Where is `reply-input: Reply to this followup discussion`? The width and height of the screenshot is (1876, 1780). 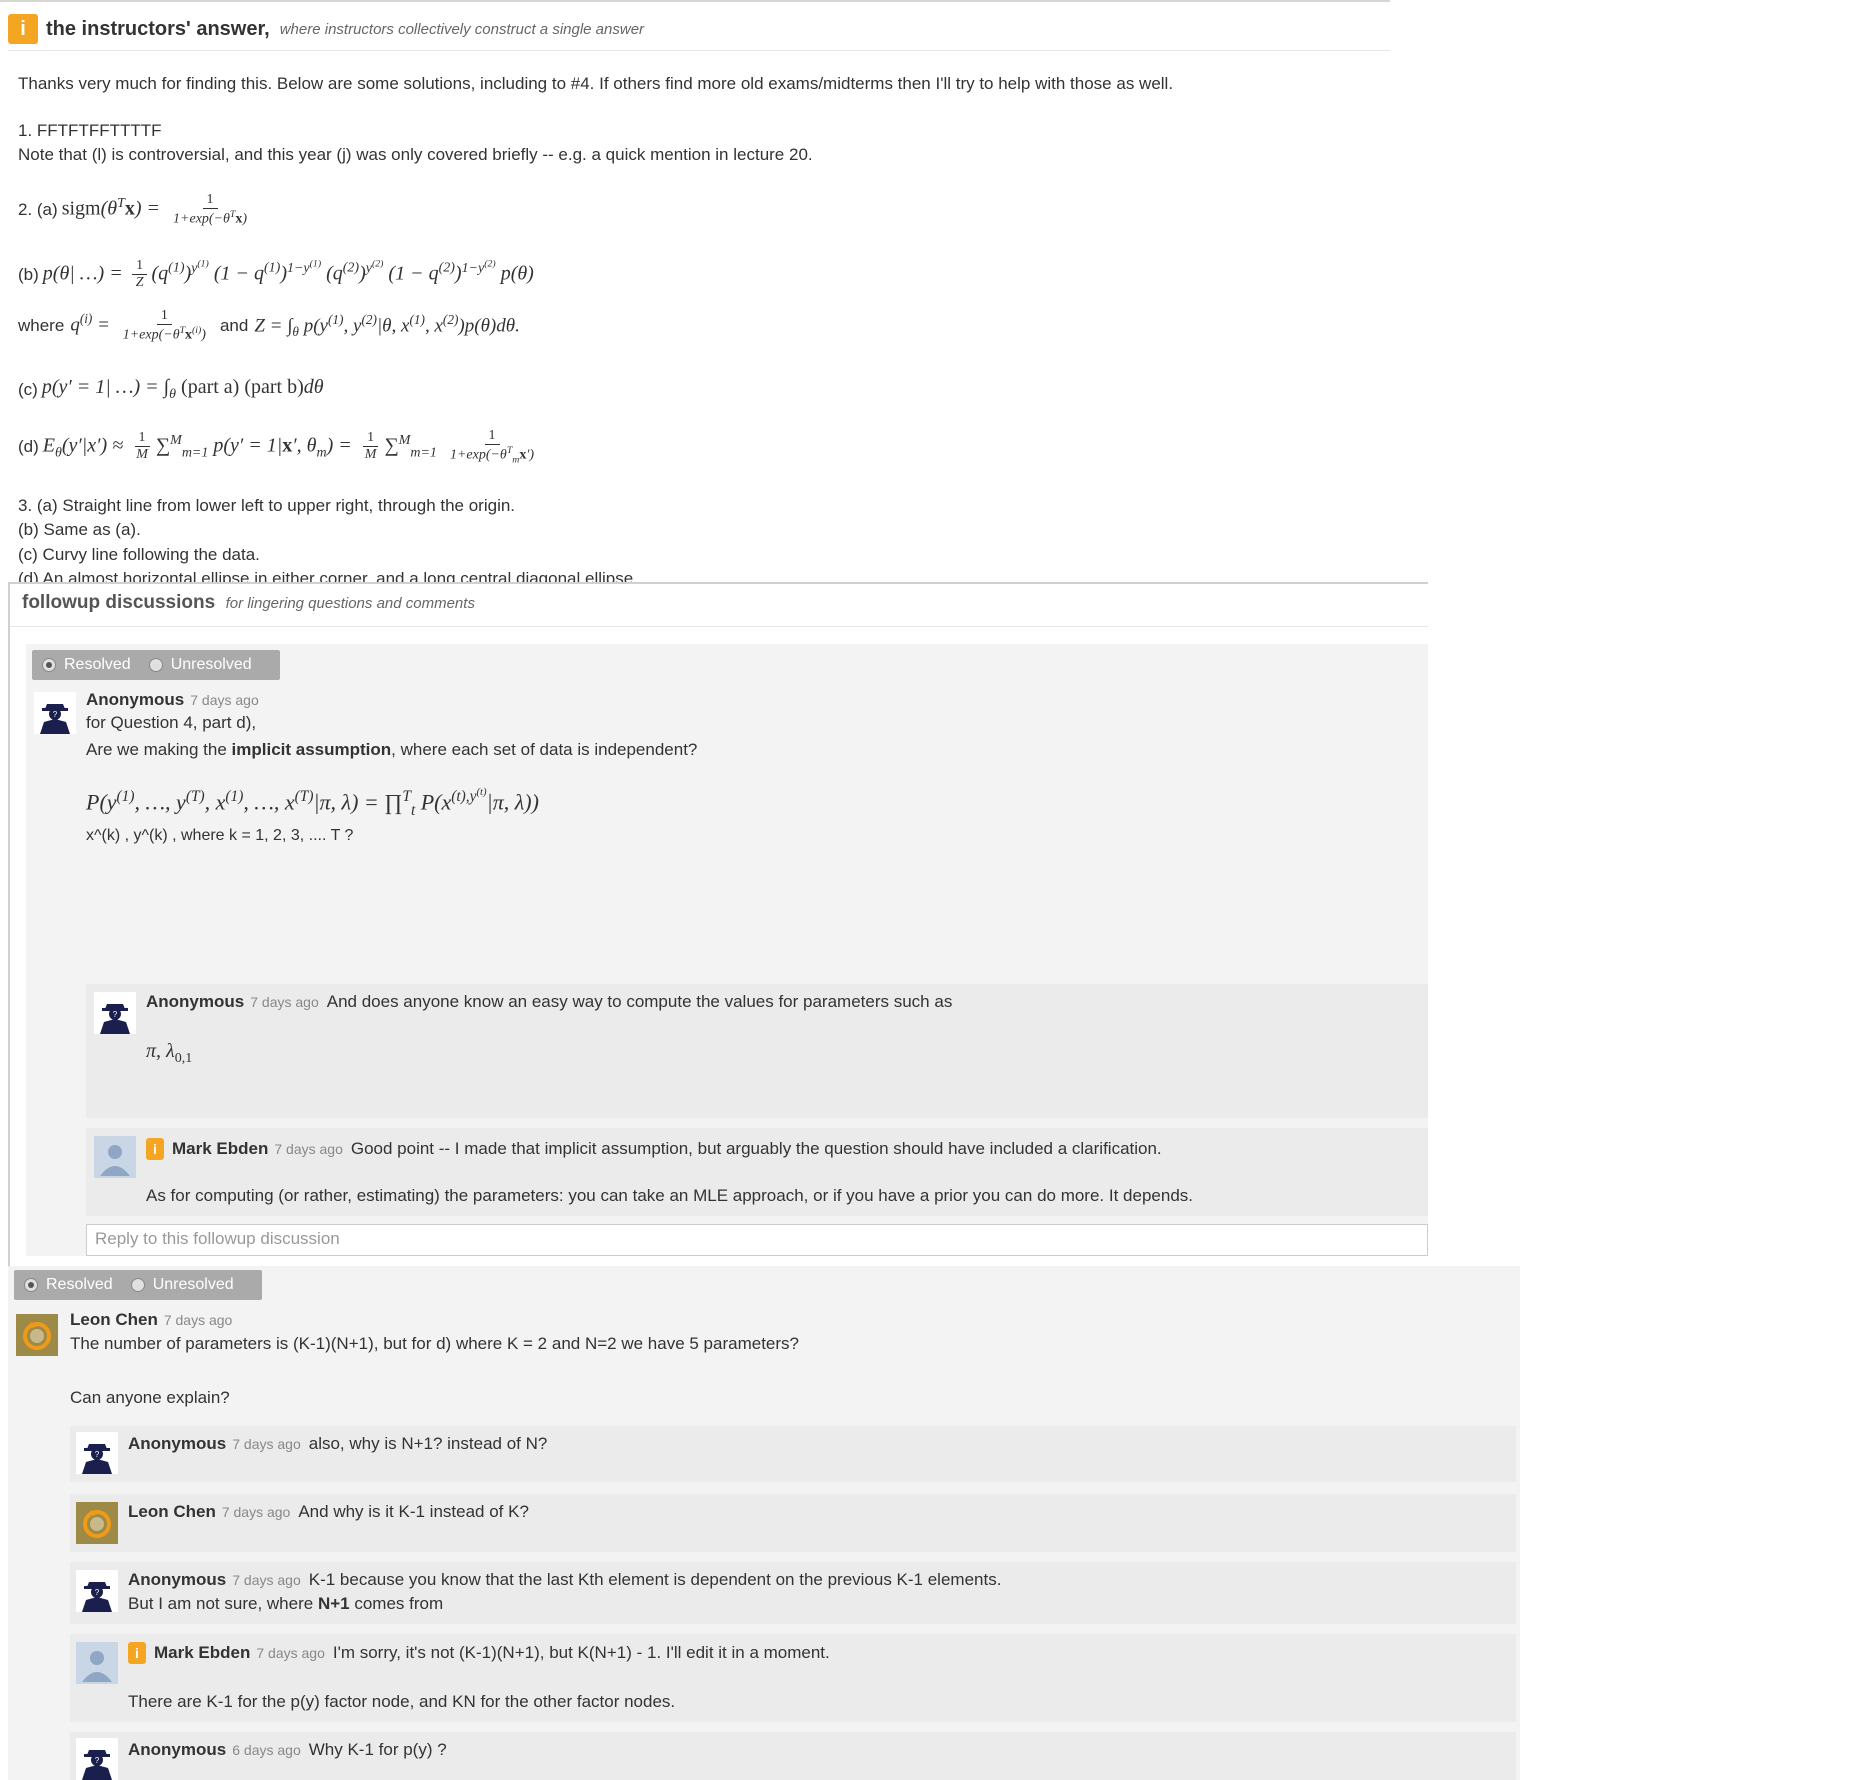 reply-input: Reply to this followup discussion is located at coordinates (757, 1240).